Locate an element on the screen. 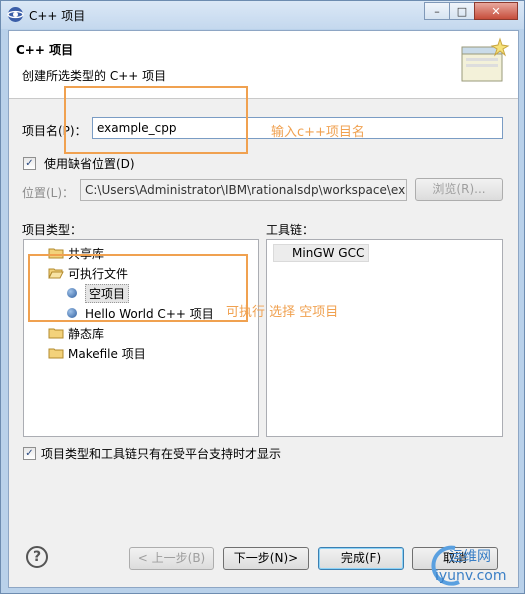 The width and height of the screenshot is (525, 594). finish-button: 完成(F) is located at coordinates (361, 558).